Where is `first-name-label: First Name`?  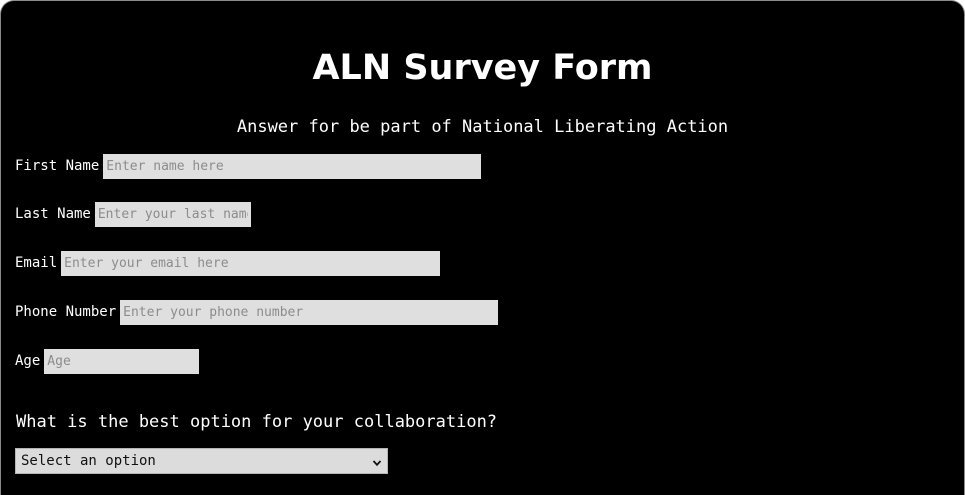 first-name-label: First Name is located at coordinates (57, 166).